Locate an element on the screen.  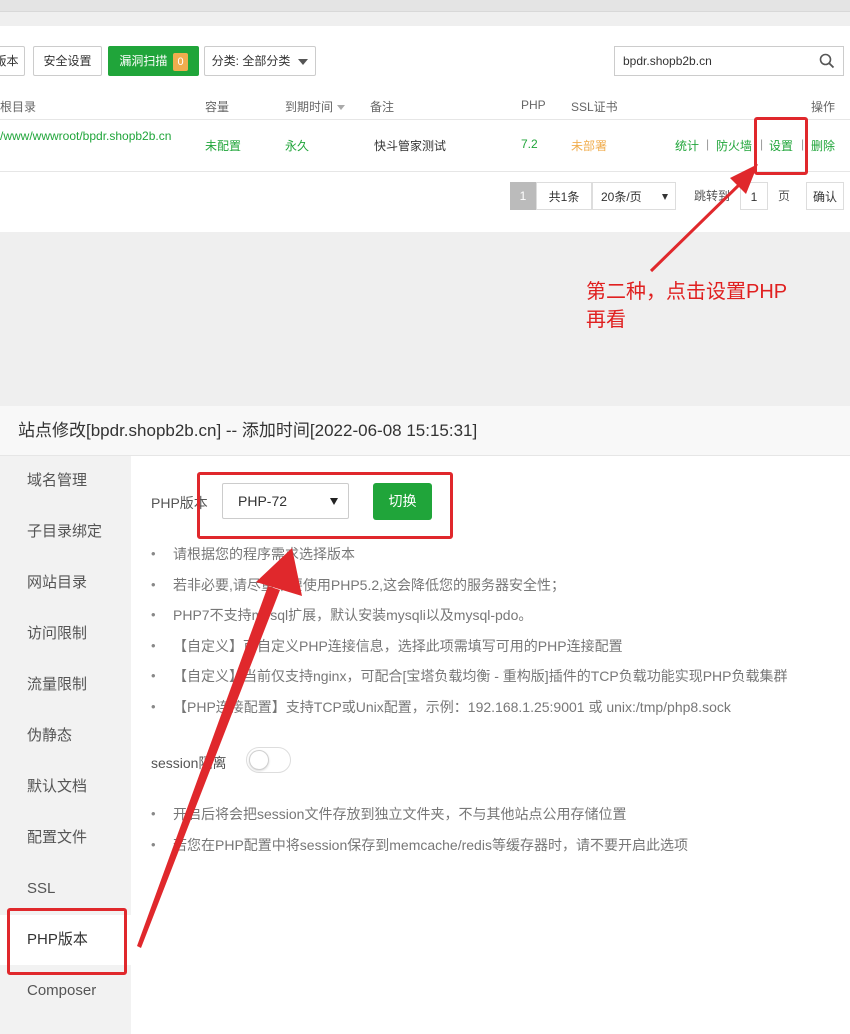
session-isolation-toggle is located at coordinates (268, 760).